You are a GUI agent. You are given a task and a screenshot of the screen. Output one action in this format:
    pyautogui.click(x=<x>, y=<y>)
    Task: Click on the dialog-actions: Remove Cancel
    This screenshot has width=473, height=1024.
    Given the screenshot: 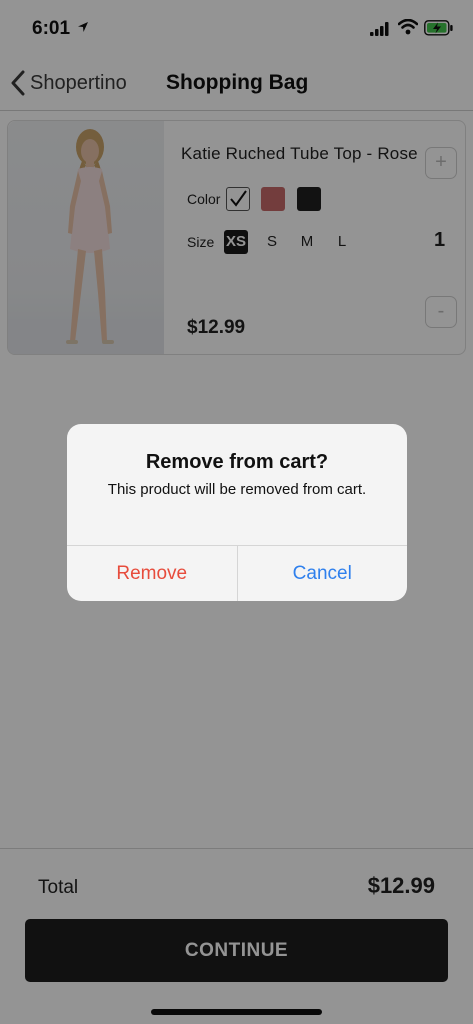 What is the action you would take?
    pyautogui.click(x=237, y=573)
    